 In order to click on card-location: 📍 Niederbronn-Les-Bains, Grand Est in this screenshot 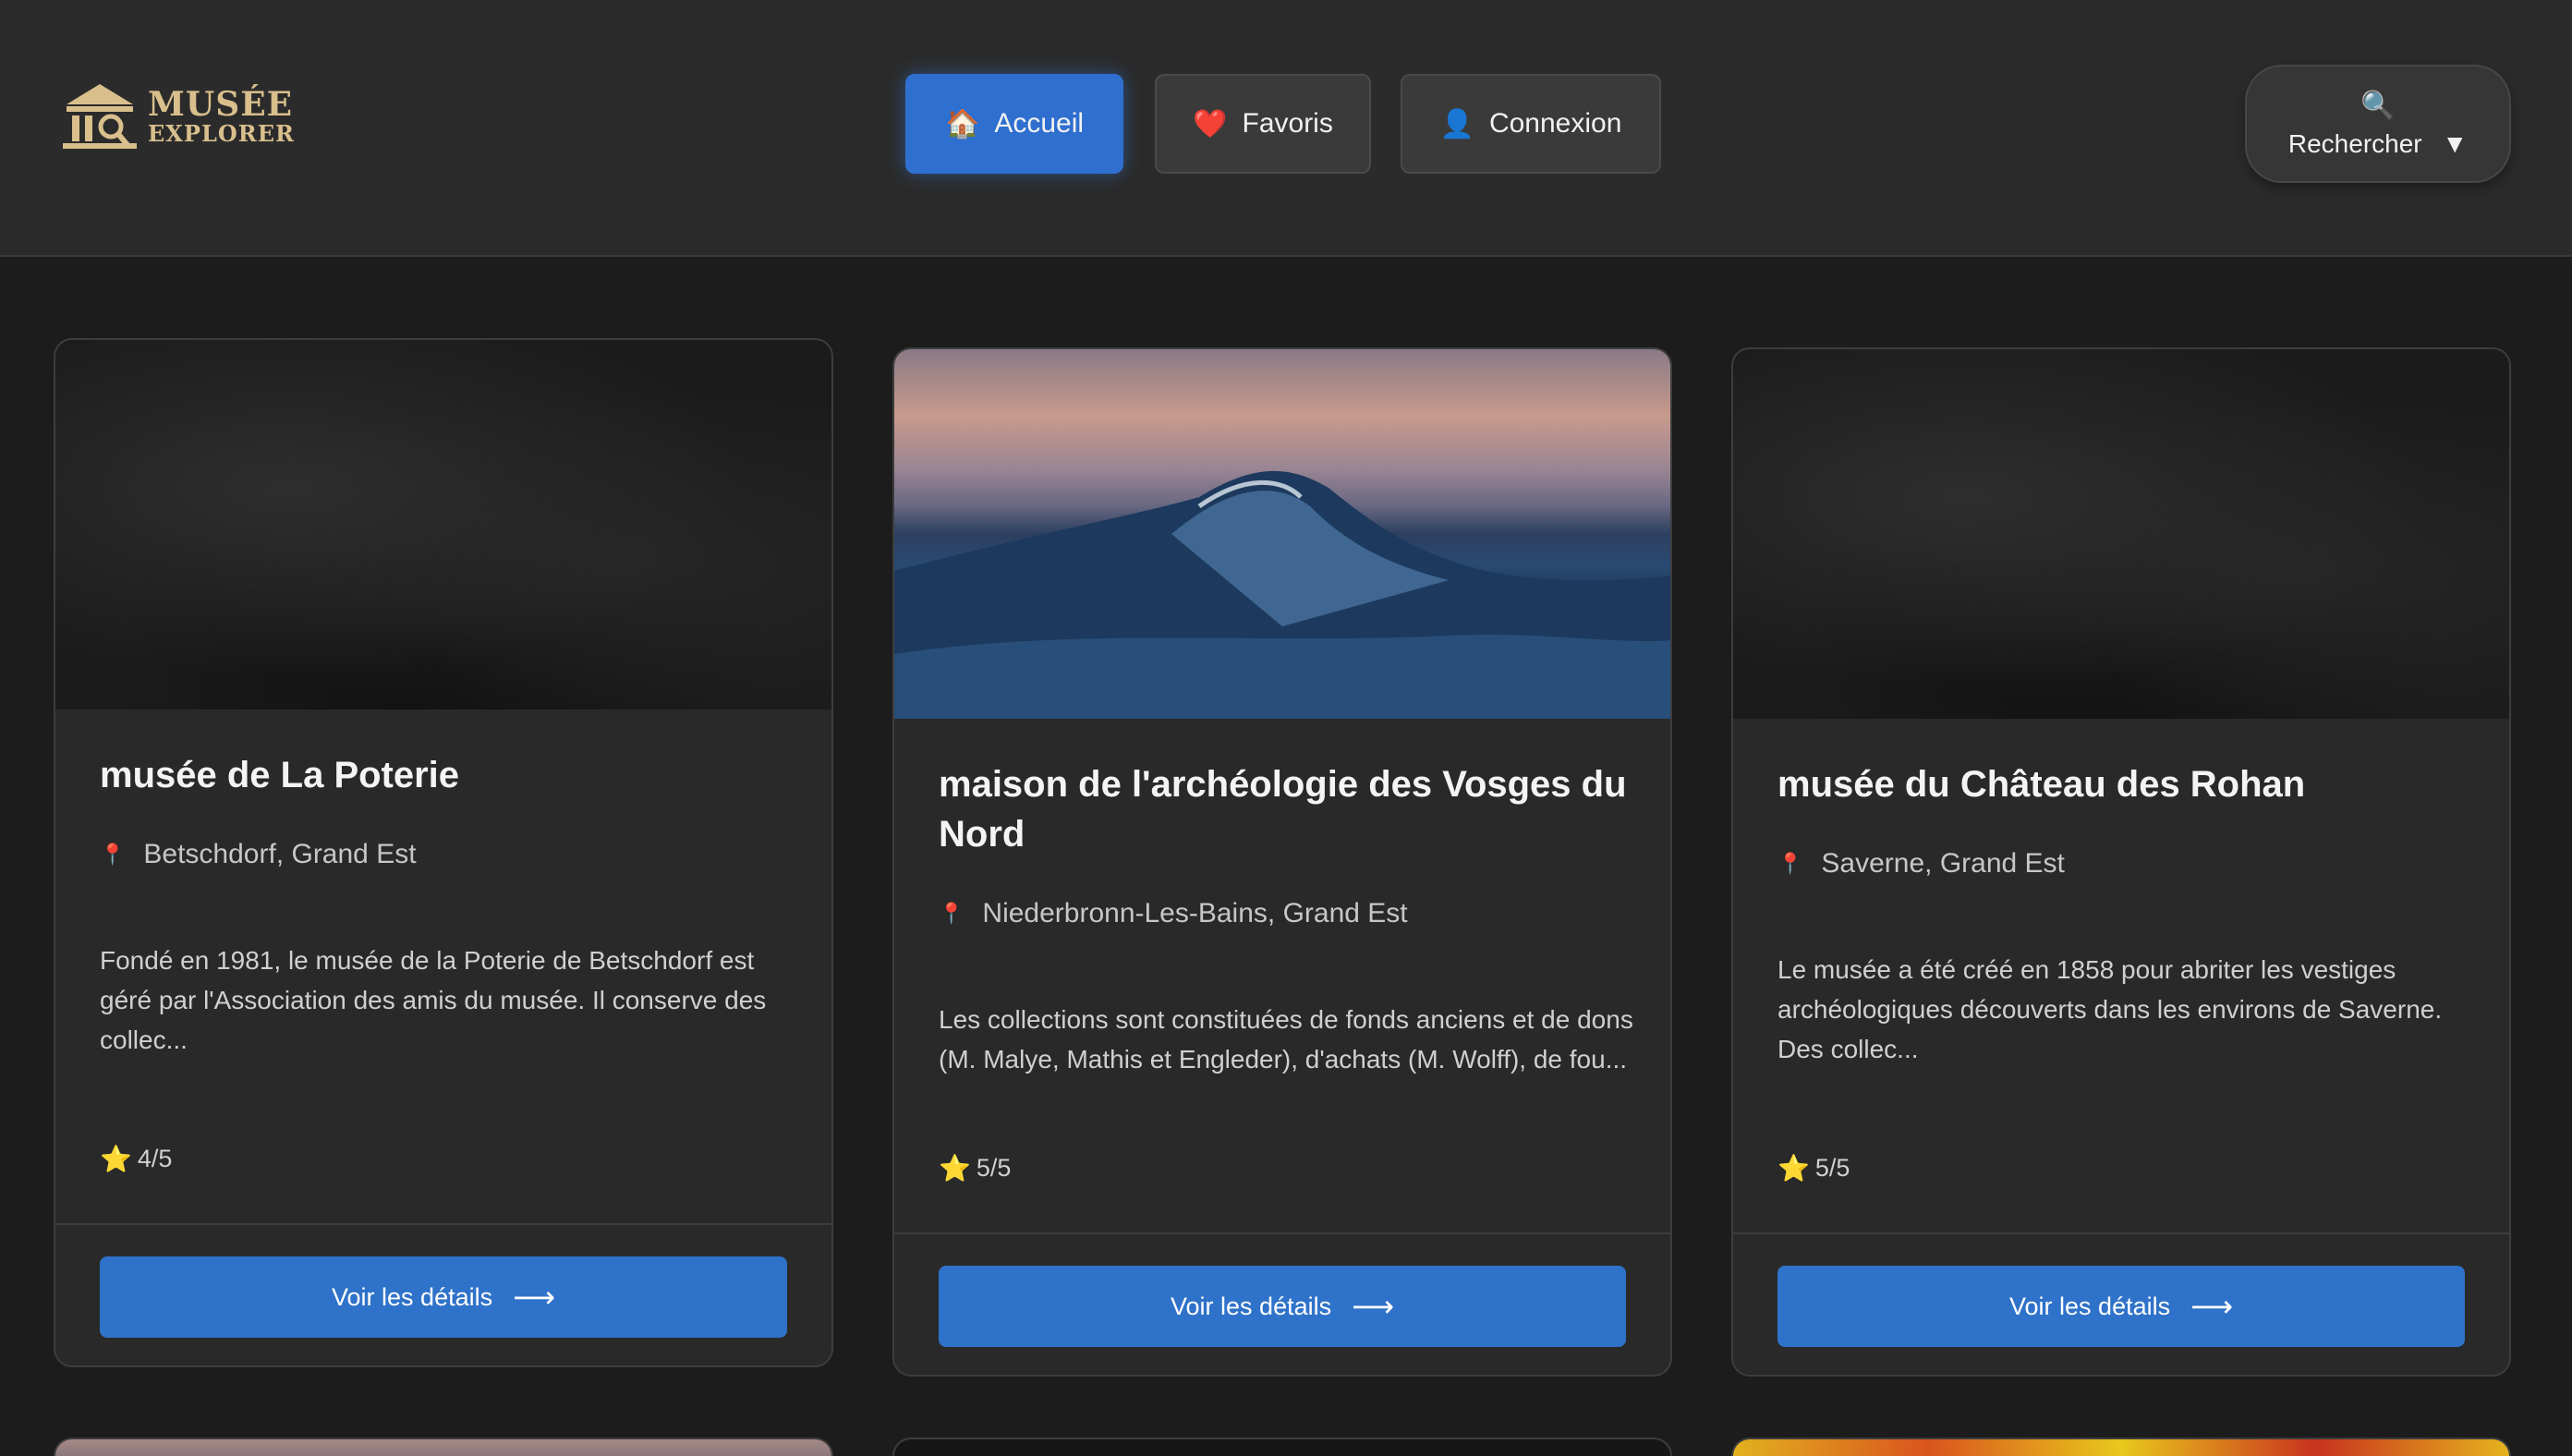, I will do `click(1173, 913)`.